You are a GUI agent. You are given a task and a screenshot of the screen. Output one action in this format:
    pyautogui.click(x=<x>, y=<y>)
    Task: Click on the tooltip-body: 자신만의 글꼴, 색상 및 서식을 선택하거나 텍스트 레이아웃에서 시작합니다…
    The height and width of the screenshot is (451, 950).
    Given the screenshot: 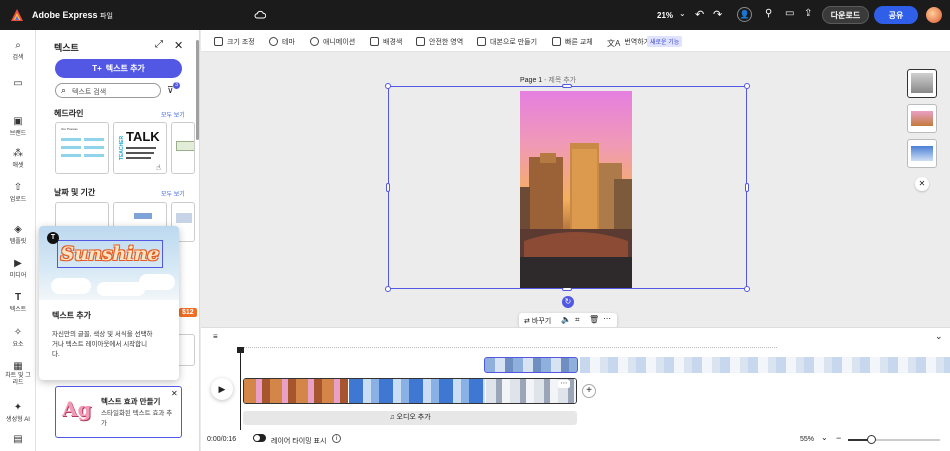 What is the action you would take?
    pyautogui.click(x=102, y=344)
    